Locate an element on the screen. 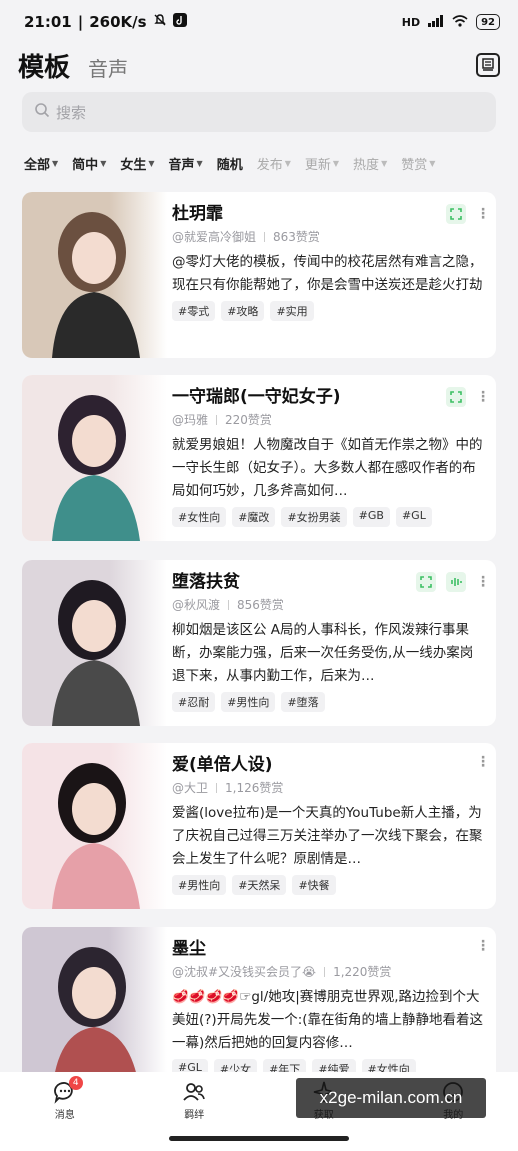 The image size is (518, 1151). nav-messages: 4 消息 is located at coordinates (65, 1113).